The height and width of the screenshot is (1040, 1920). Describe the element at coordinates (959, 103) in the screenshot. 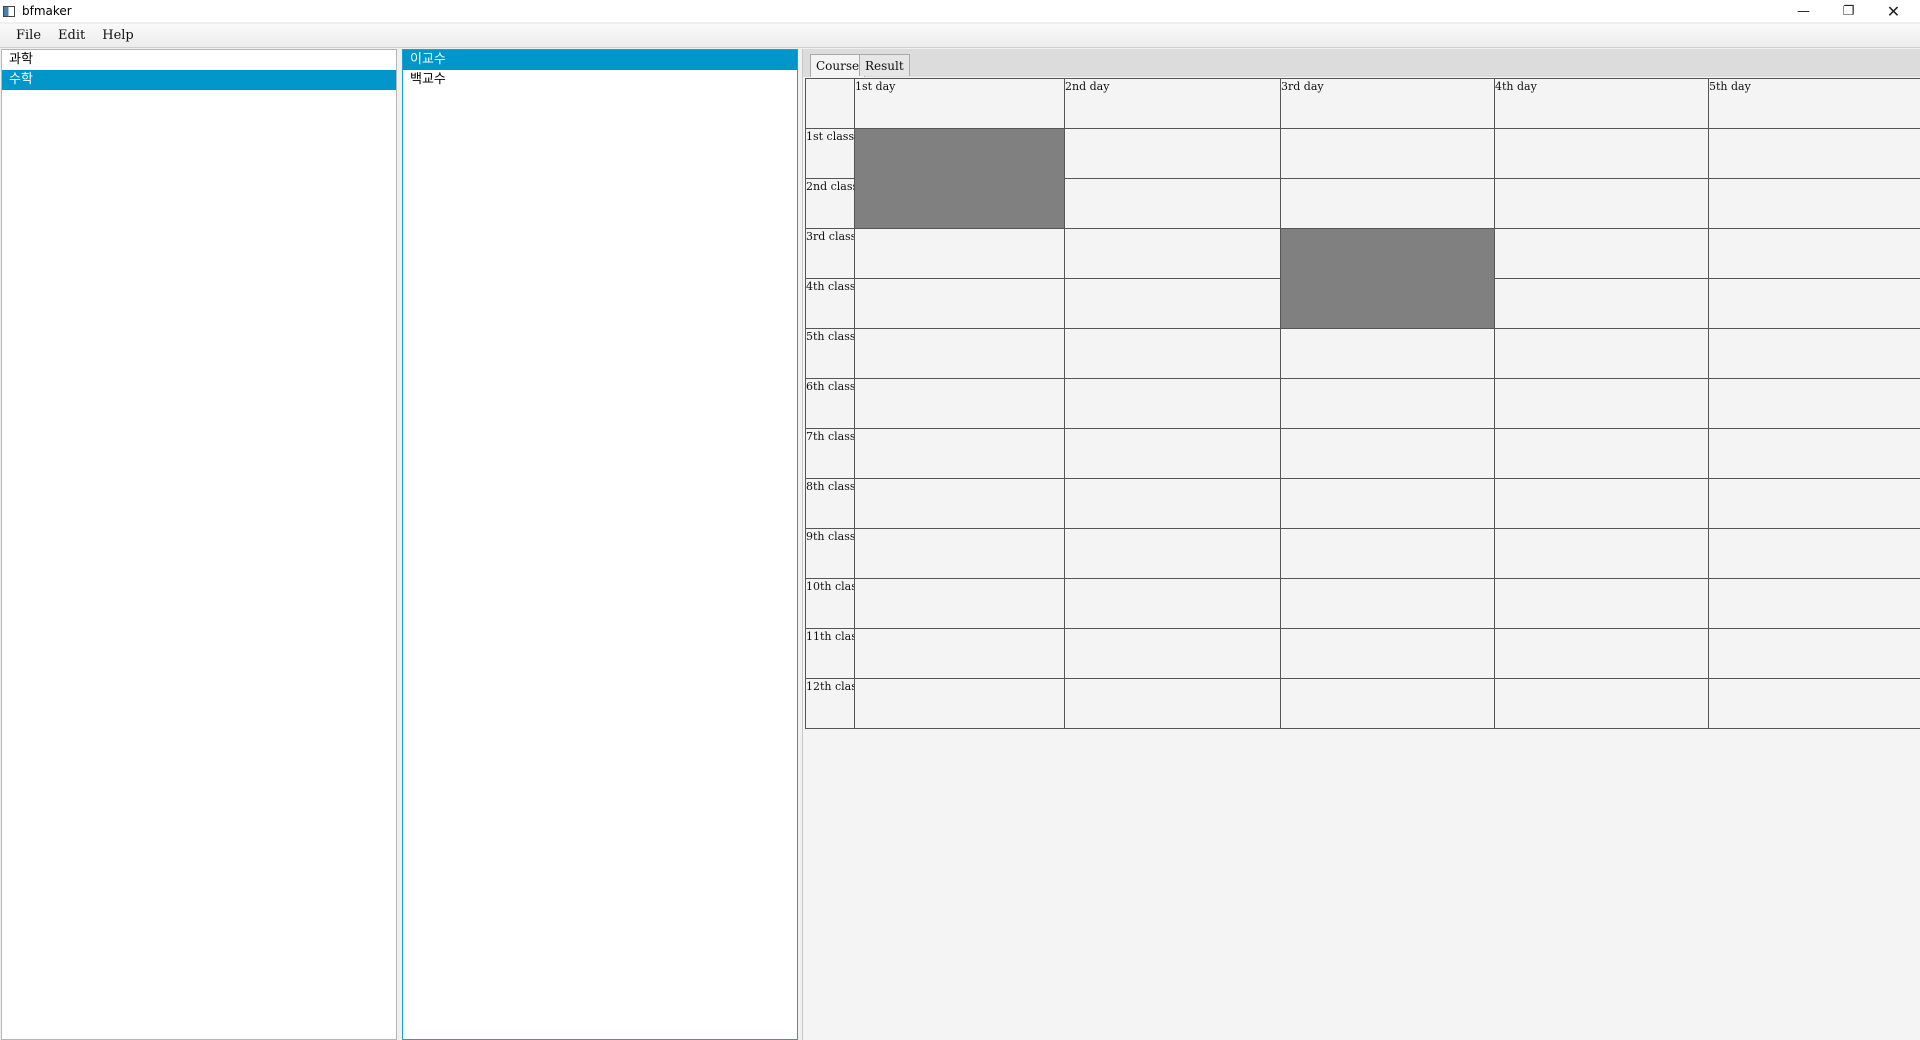

I see `day-header: 1st day` at that location.